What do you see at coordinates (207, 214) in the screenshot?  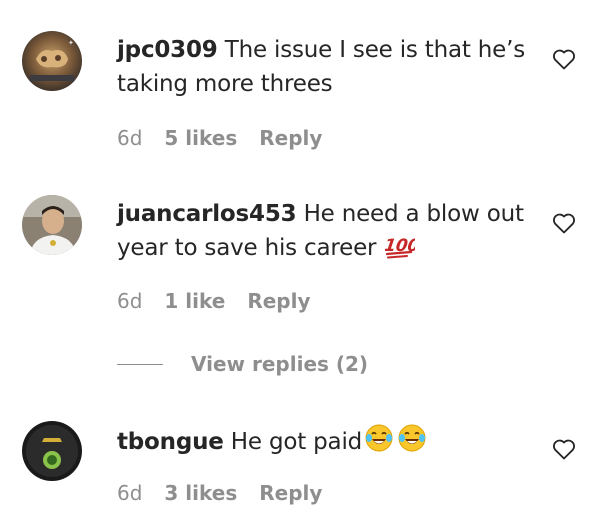 I see `comment-username: juancarlos453` at bounding box center [207, 214].